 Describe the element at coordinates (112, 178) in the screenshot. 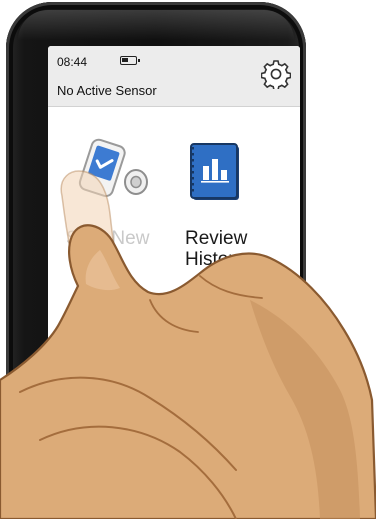

I see `reader-with-sensor-icon` at that location.